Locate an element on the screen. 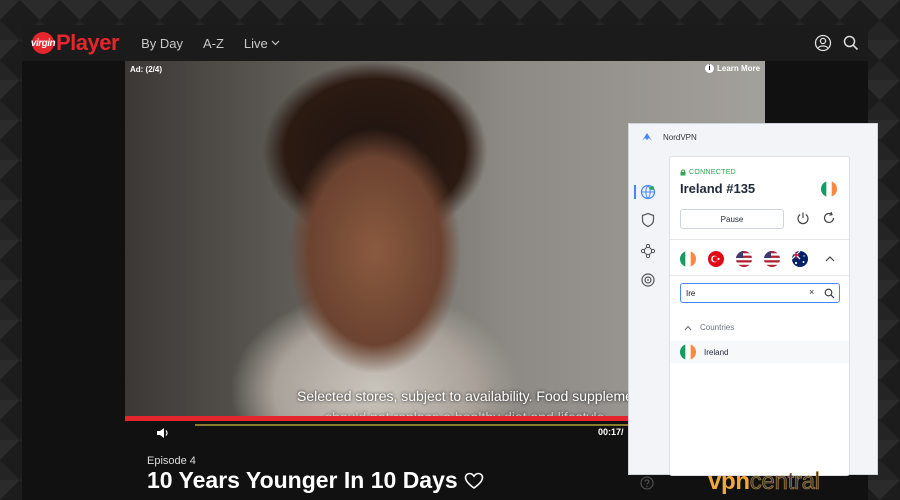 The image size is (900, 500). globe-icon is located at coordinates (648, 192).